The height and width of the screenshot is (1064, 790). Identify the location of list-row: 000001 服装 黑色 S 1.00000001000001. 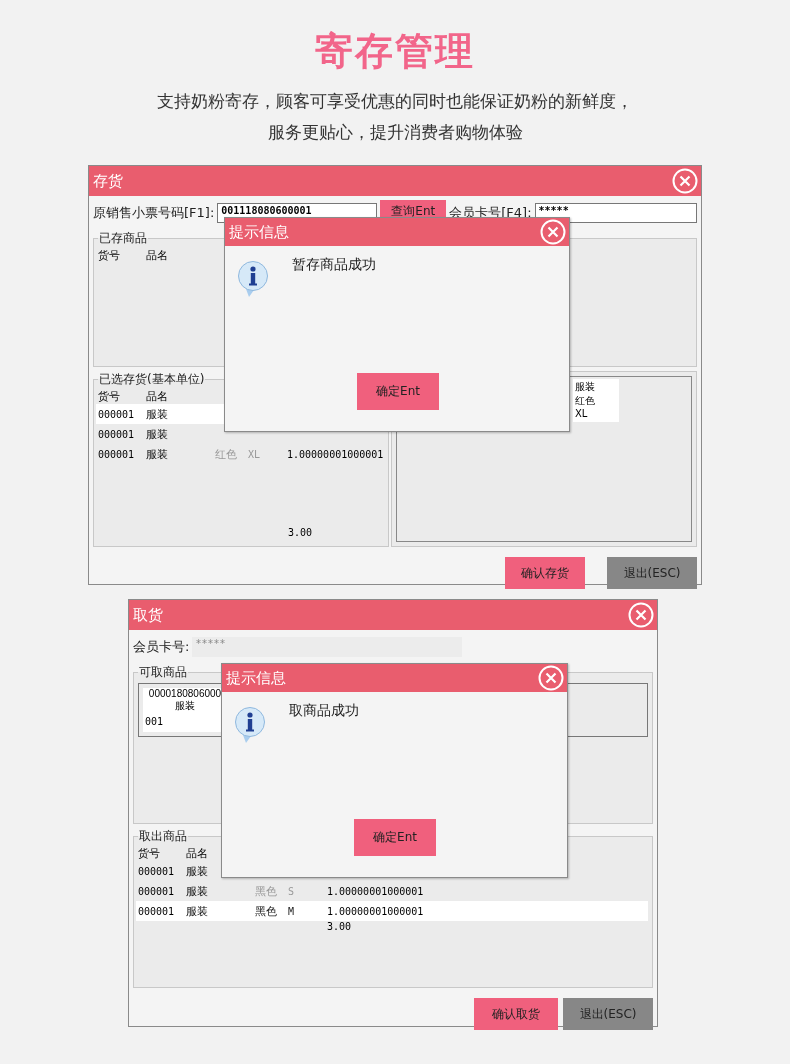
(393, 891).